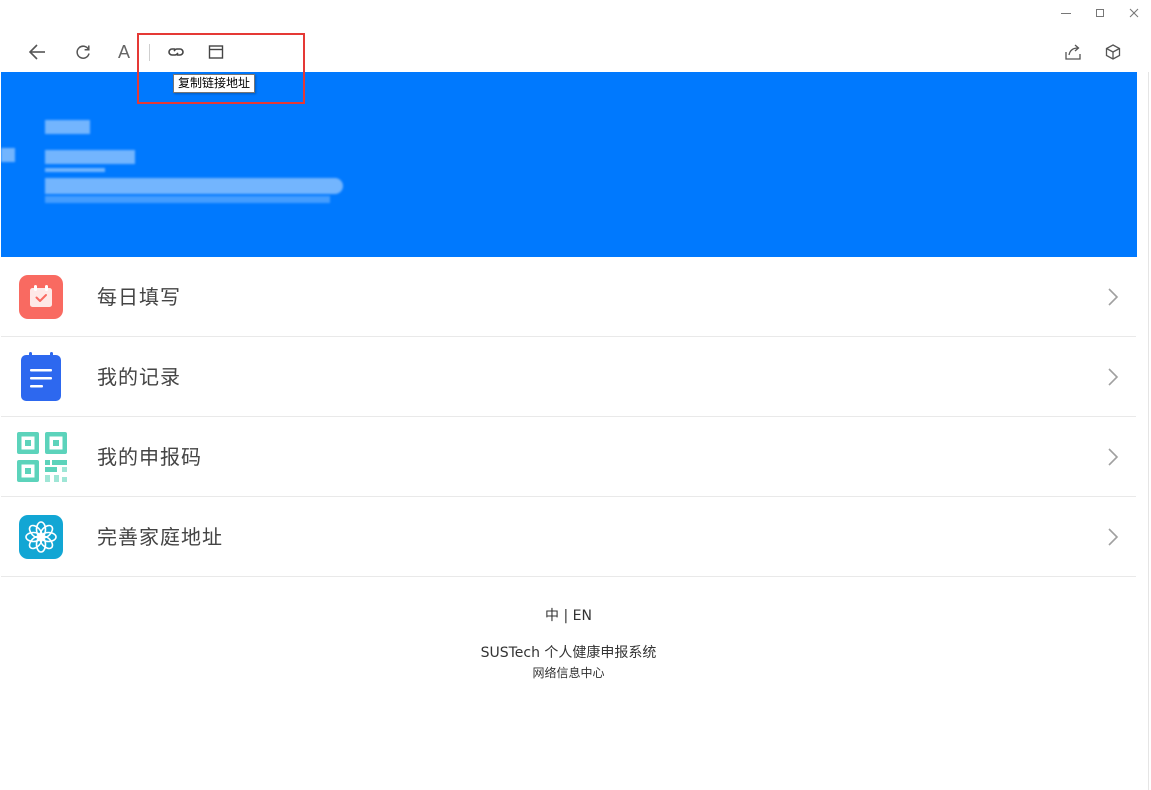 The image size is (1151, 790). I want to click on menu-item-daily-report: 每日填写, so click(568, 297).